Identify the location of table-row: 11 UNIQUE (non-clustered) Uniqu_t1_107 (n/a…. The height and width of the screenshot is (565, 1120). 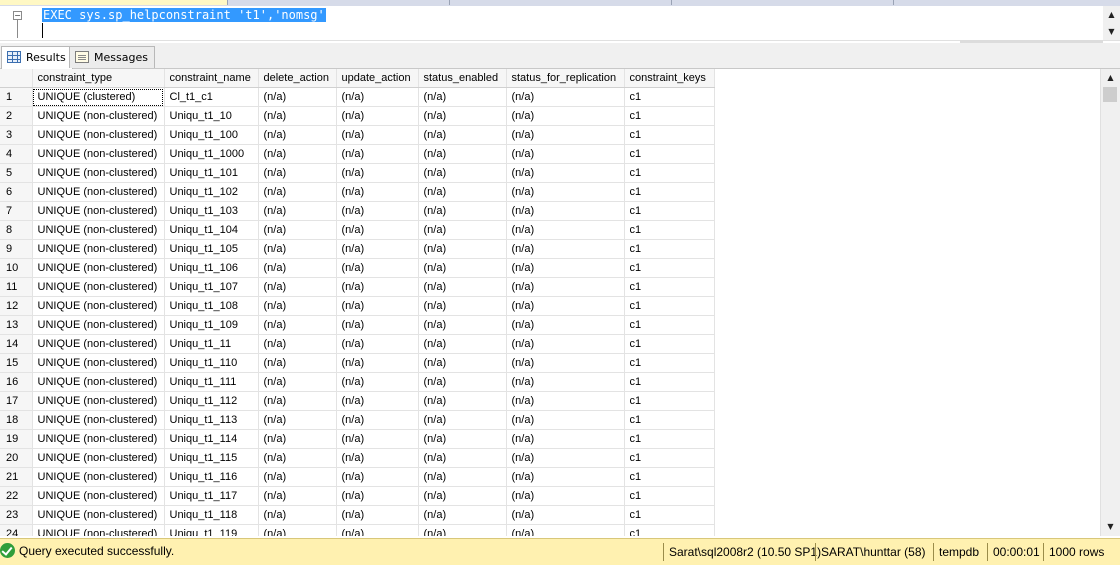
(357, 287).